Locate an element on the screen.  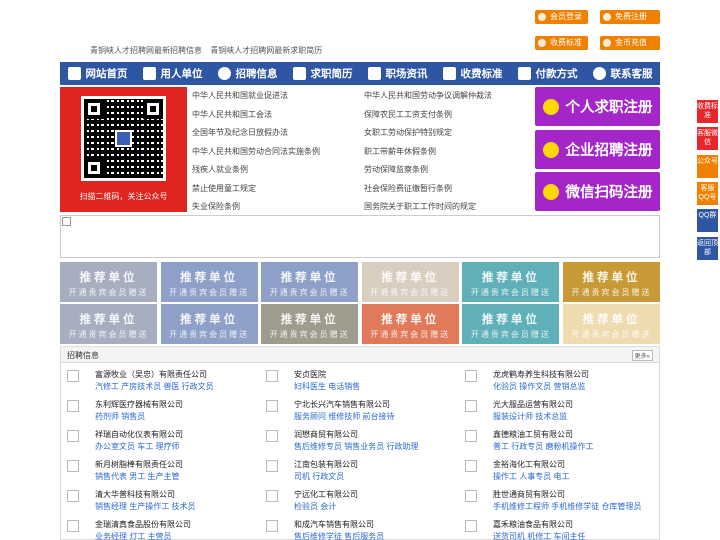
register-button: 免费注册 is located at coordinates (630, 17).